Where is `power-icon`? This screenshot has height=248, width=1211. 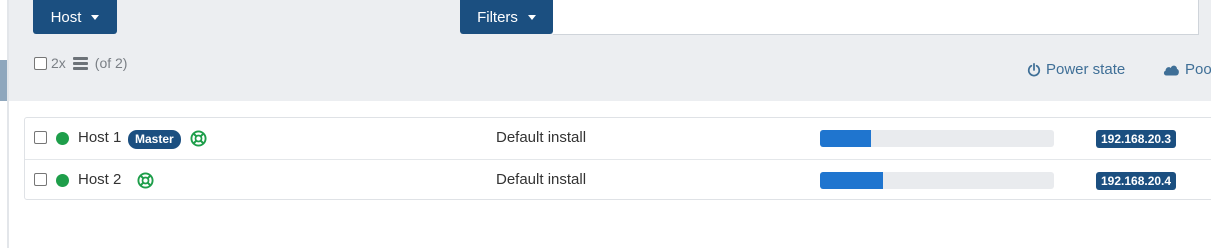 power-icon is located at coordinates (1034, 69).